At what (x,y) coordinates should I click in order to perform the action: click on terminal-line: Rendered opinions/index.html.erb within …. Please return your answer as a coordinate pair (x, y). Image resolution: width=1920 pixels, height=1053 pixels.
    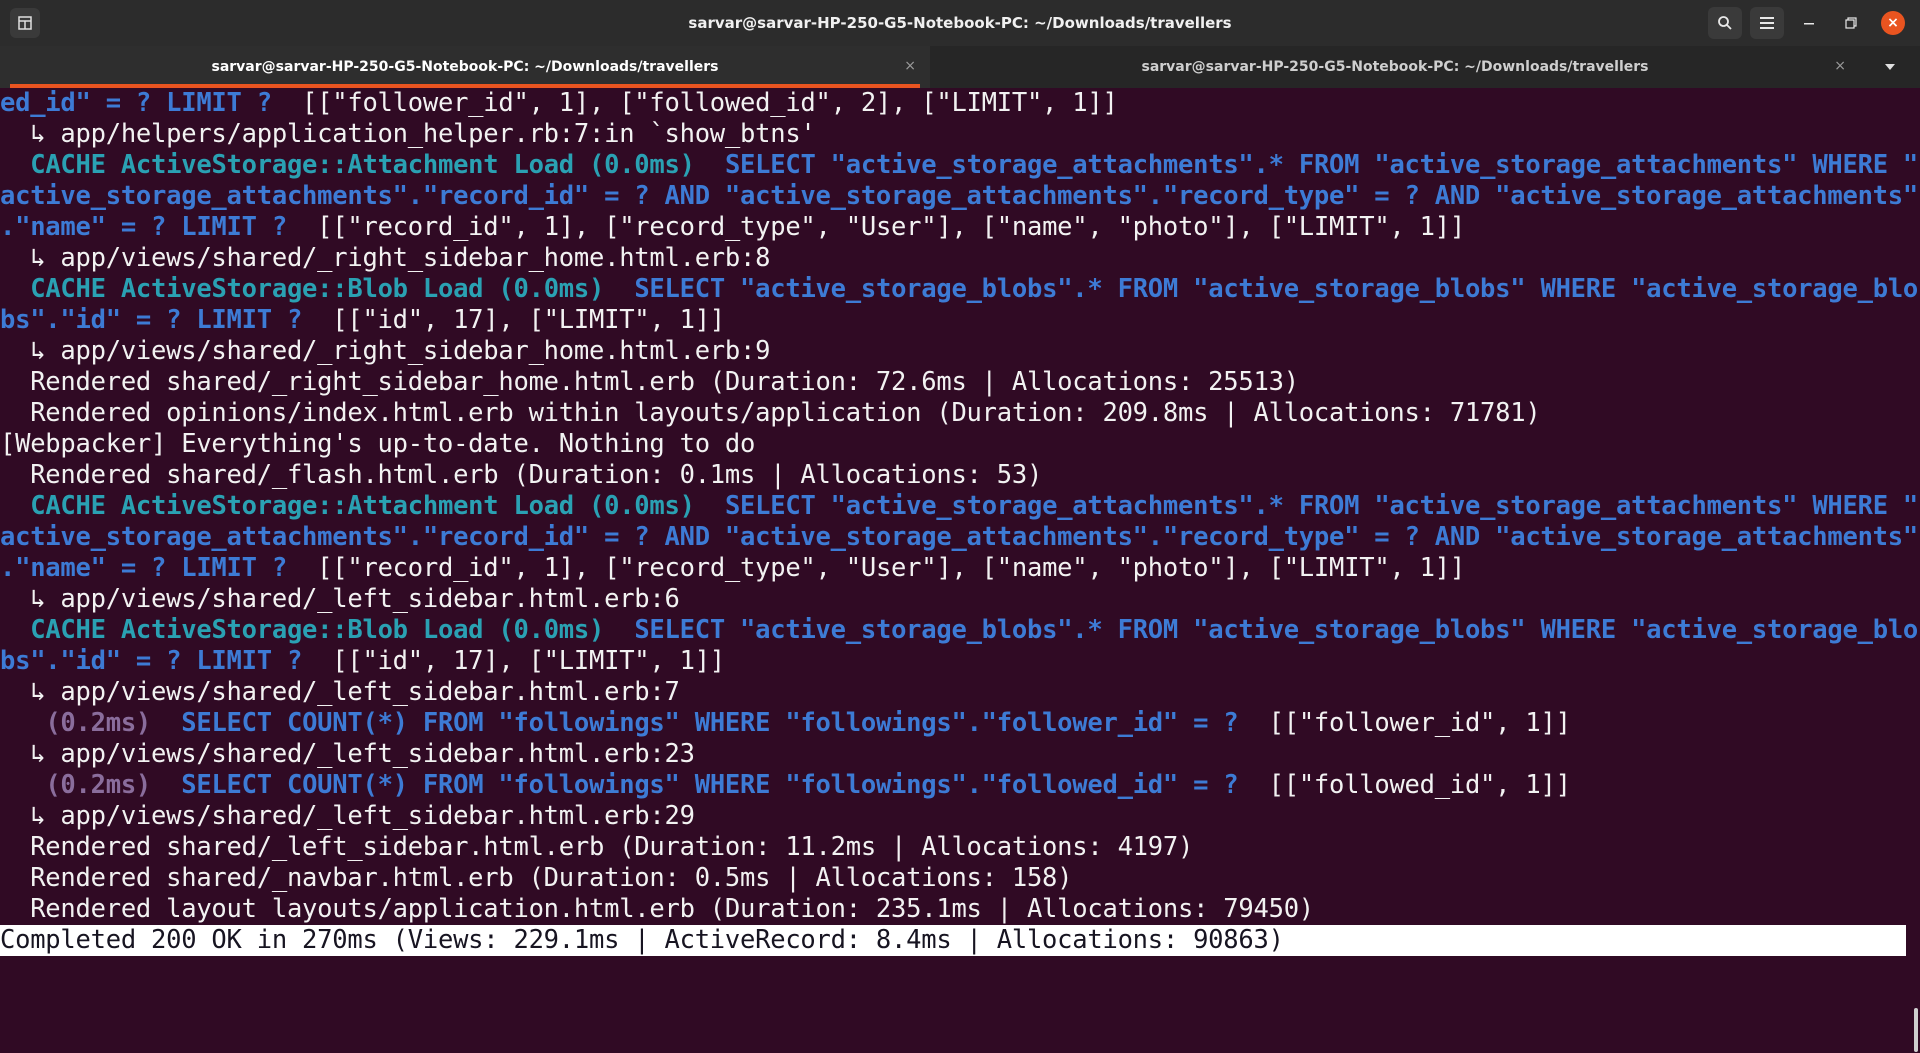
    Looking at the image, I should click on (955, 413).